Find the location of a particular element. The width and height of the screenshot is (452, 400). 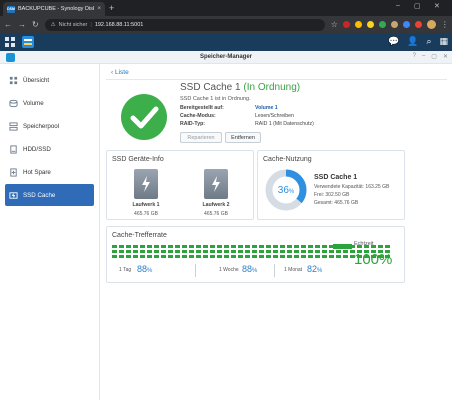

sidebar-item-label: SSD Cache is located at coordinates (39, 195).